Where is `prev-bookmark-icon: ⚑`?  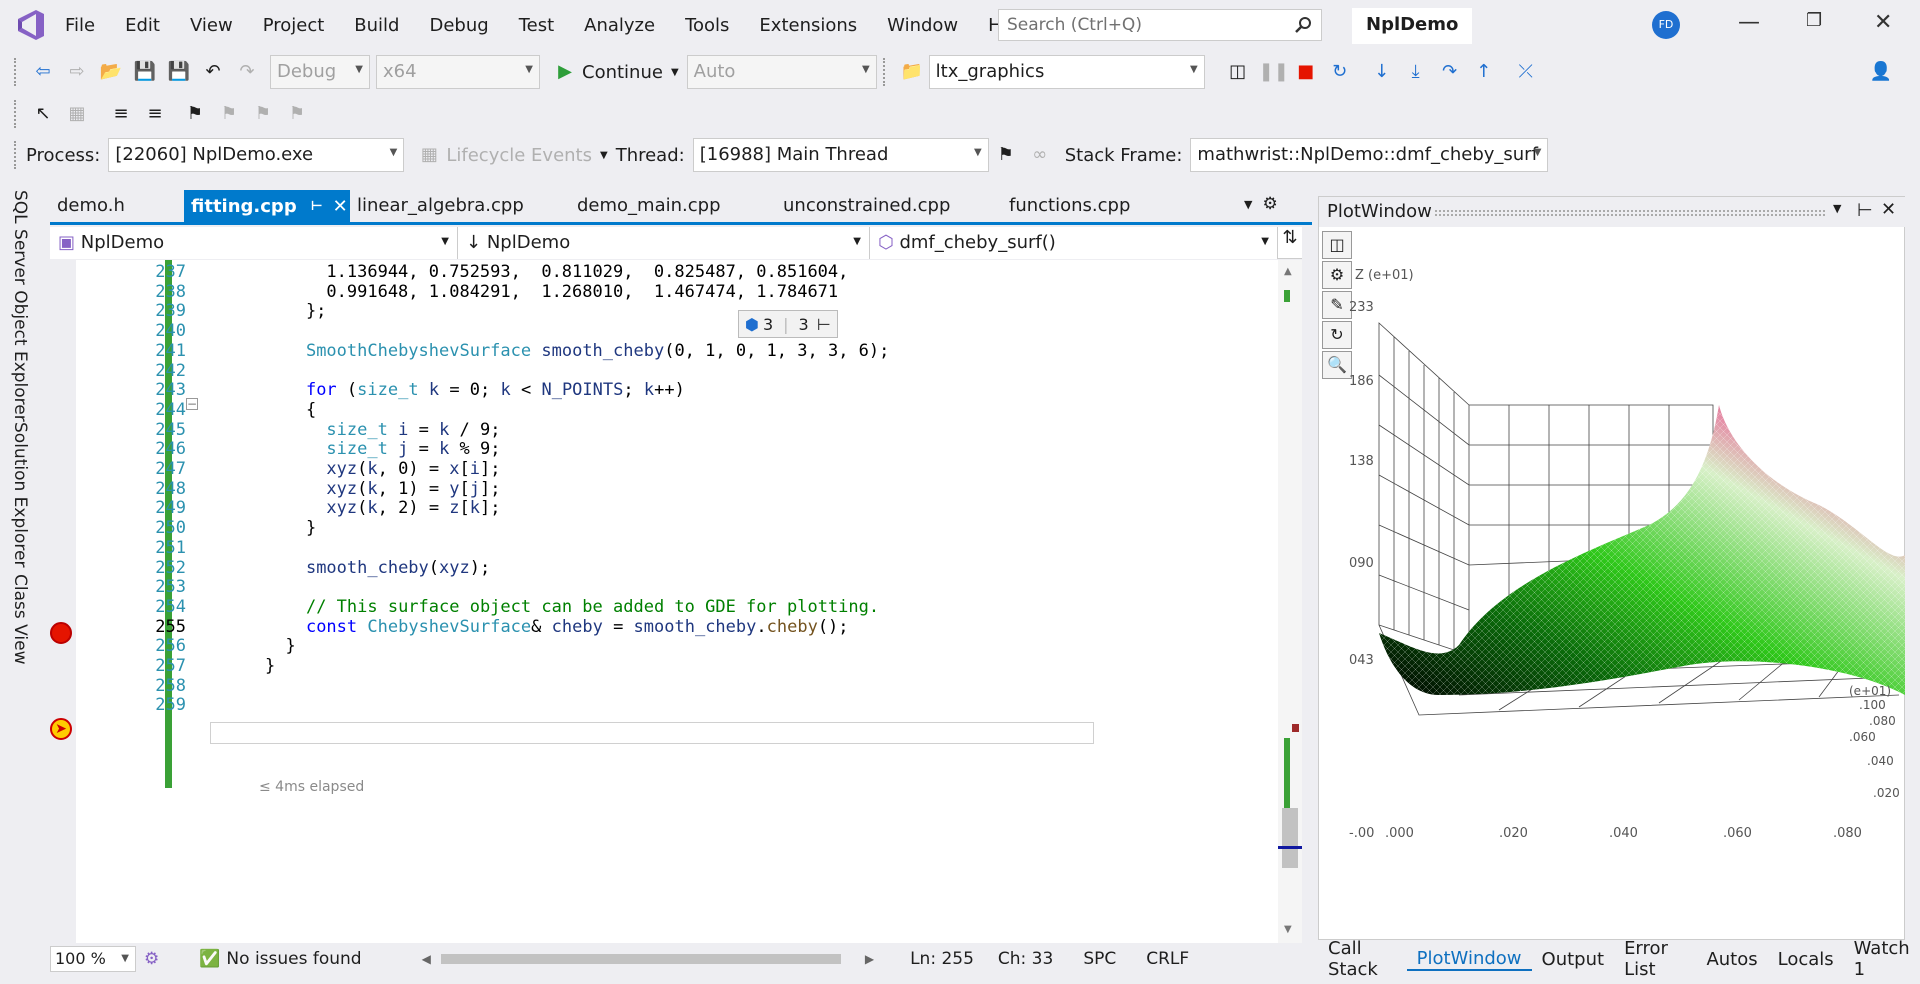 prev-bookmark-icon: ⚑ is located at coordinates (229, 114).